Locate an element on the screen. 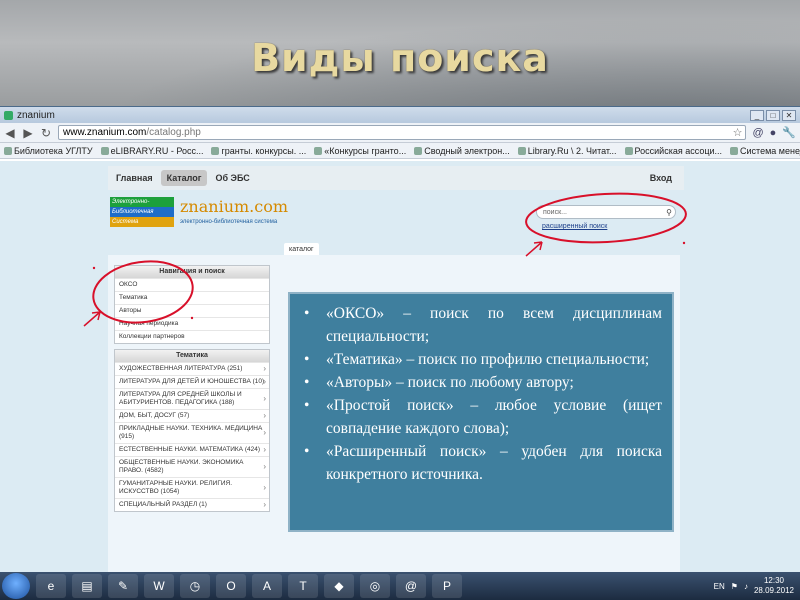 The height and width of the screenshot is (600, 800). maximize-icon: □ is located at coordinates (773, 115).